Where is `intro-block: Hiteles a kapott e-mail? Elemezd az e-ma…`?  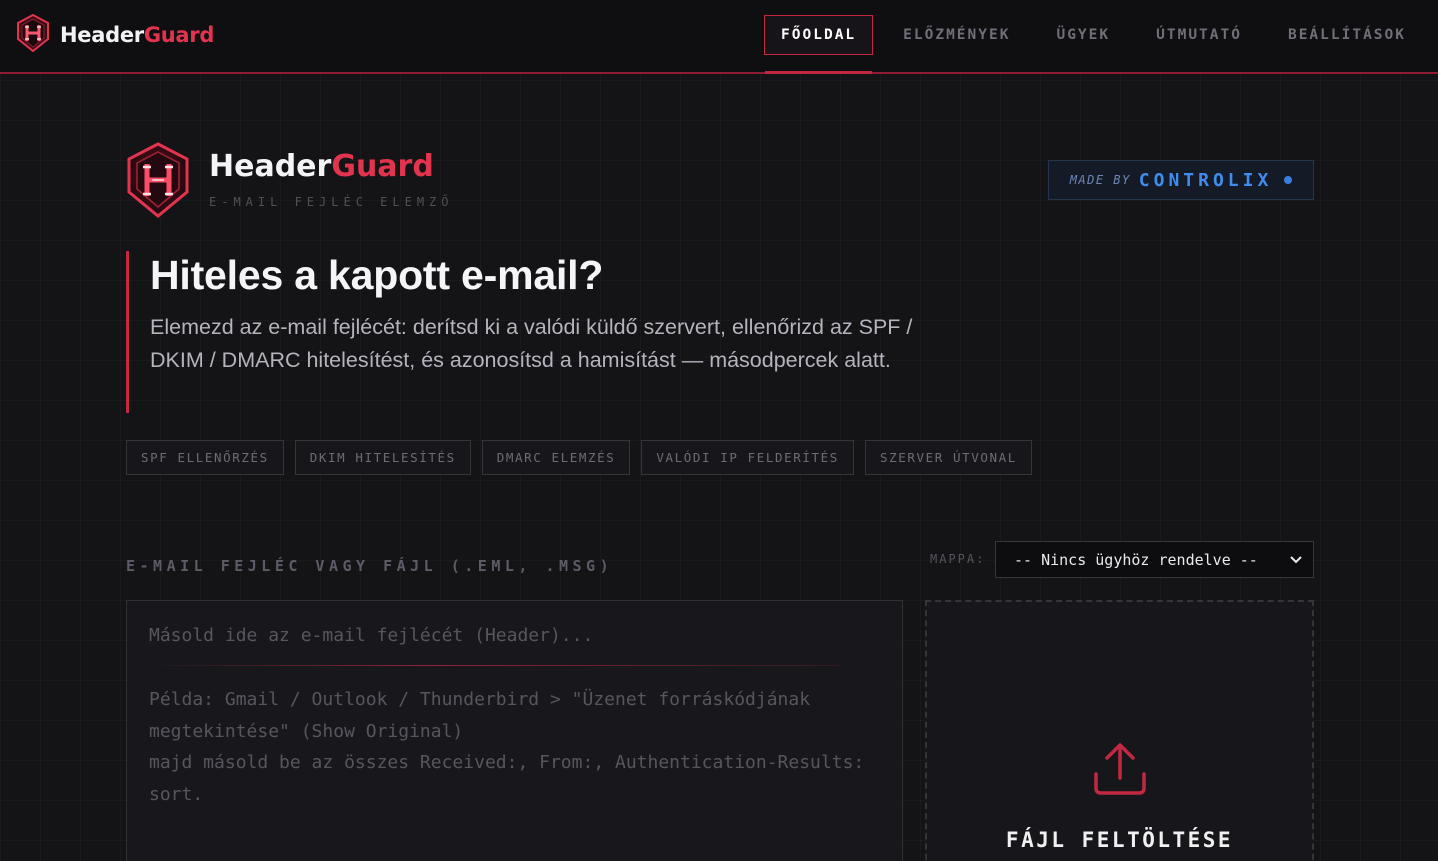
intro-block: Hiteles a kapott e-mail? Elemezd az e-ma… is located at coordinates (536, 332).